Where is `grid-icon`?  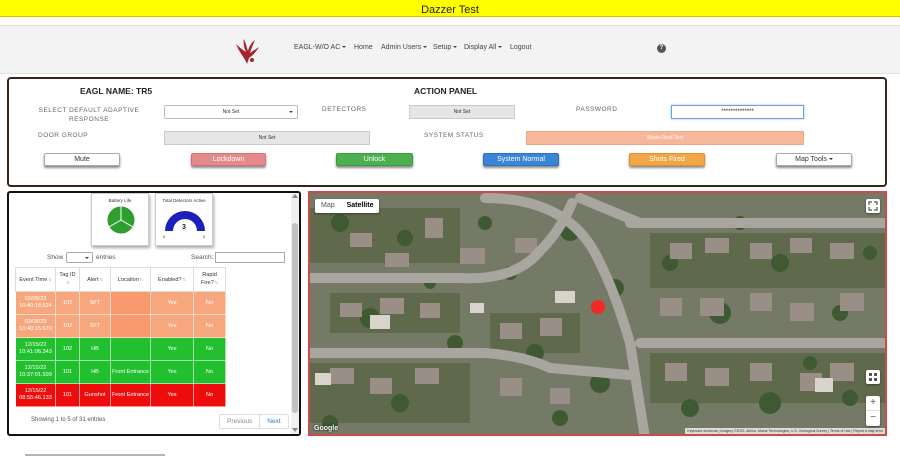 grid-icon is located at coordinates (873, 377).